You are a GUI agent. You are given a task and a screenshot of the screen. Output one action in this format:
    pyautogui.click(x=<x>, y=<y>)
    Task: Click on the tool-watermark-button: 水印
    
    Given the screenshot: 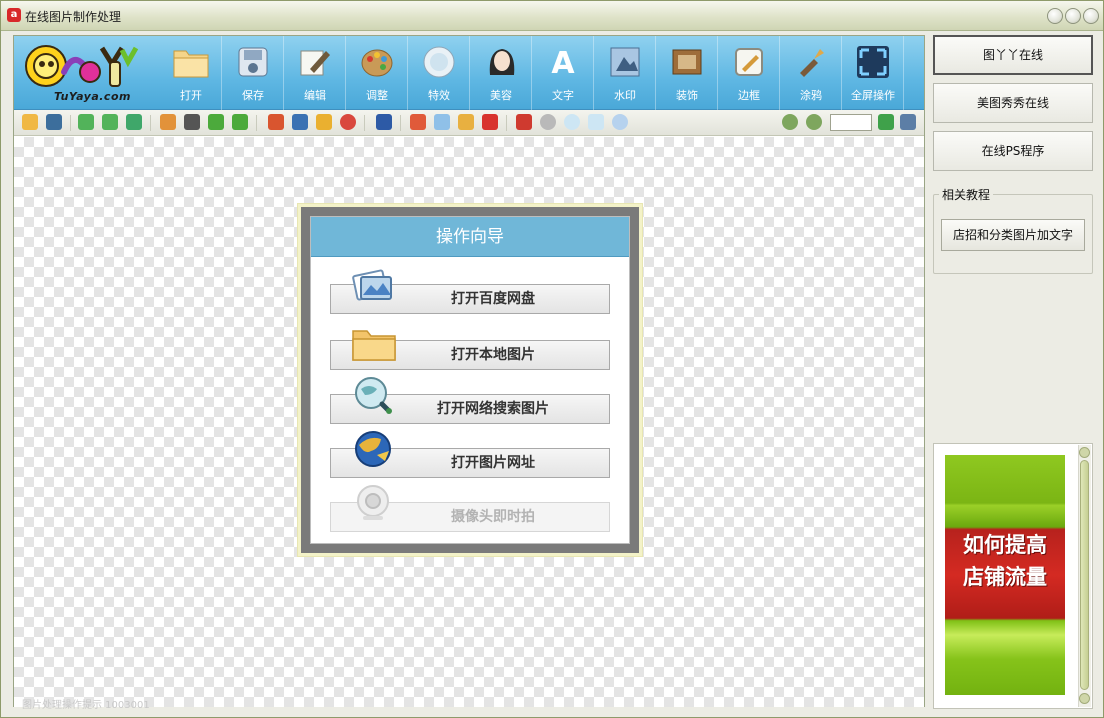 What is the action you would take?
    pyautogui.click(x=625, y=73)
    